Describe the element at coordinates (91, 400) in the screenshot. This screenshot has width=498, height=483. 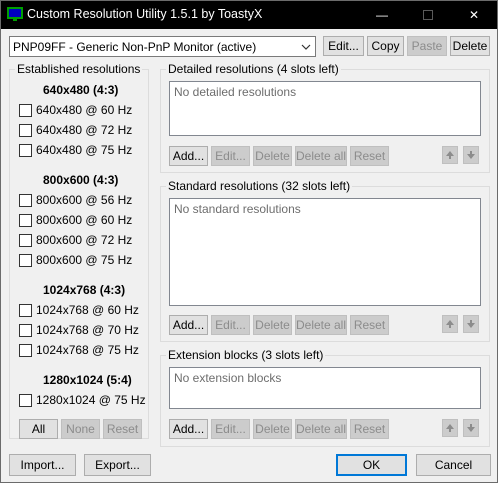
I see `checkbox-label: 1280x1024 @ 75 Hz` at that location.